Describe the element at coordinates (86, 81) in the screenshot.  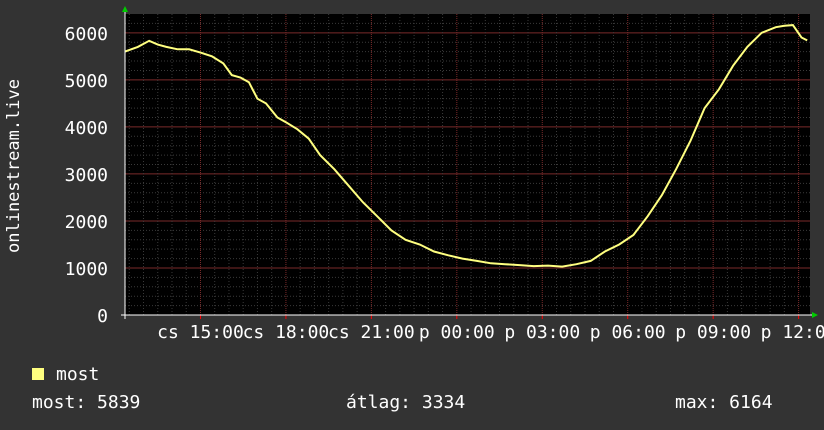
I see `y-tick-label: 5000` at that location.